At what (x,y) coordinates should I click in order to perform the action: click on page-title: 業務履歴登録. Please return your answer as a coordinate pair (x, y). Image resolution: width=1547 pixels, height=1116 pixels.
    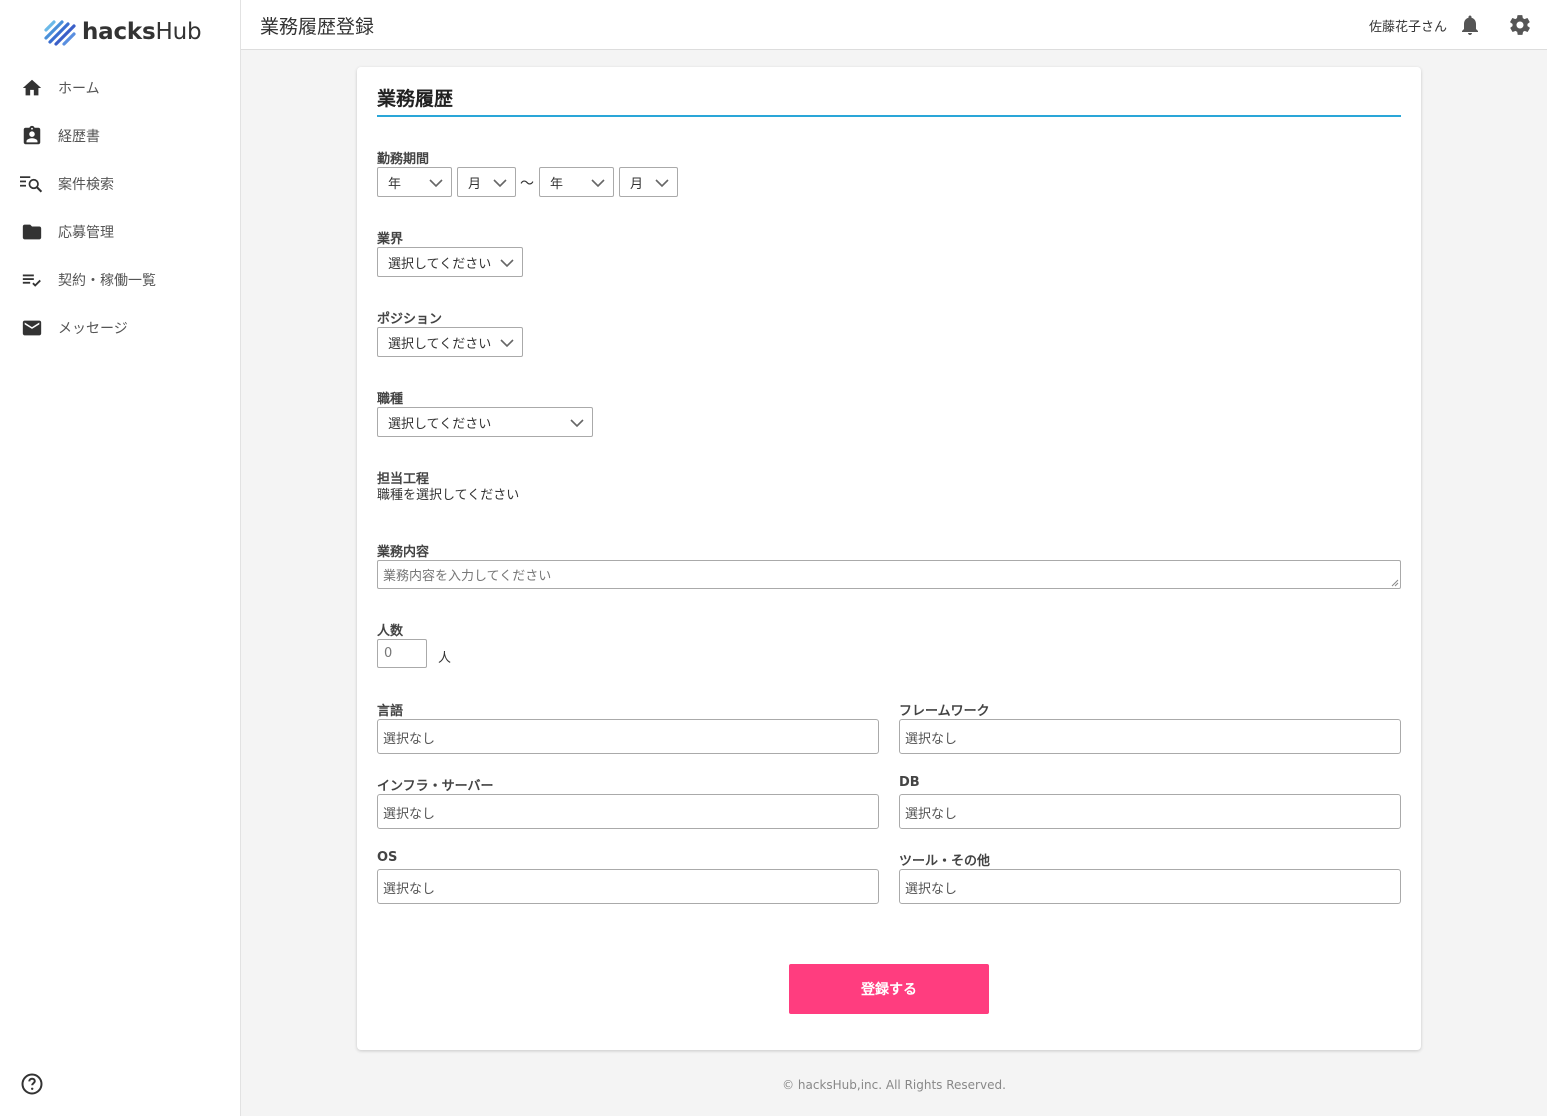
    Looking at the image, I should click on (317, 27).